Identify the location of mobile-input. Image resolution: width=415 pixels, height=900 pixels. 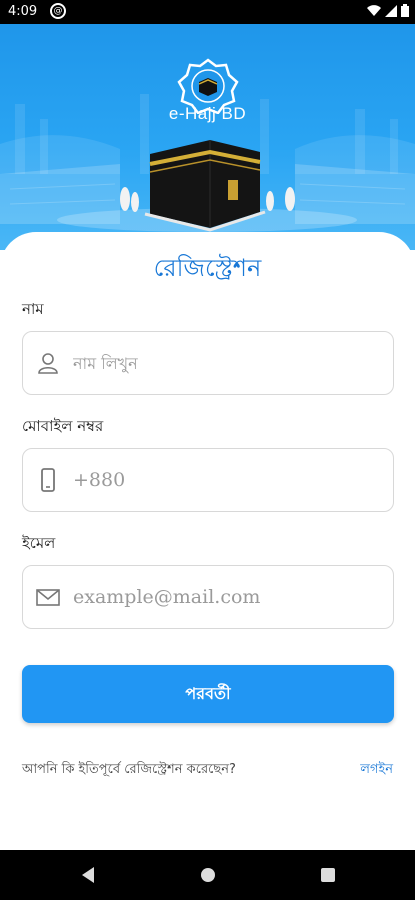
(228, 480).